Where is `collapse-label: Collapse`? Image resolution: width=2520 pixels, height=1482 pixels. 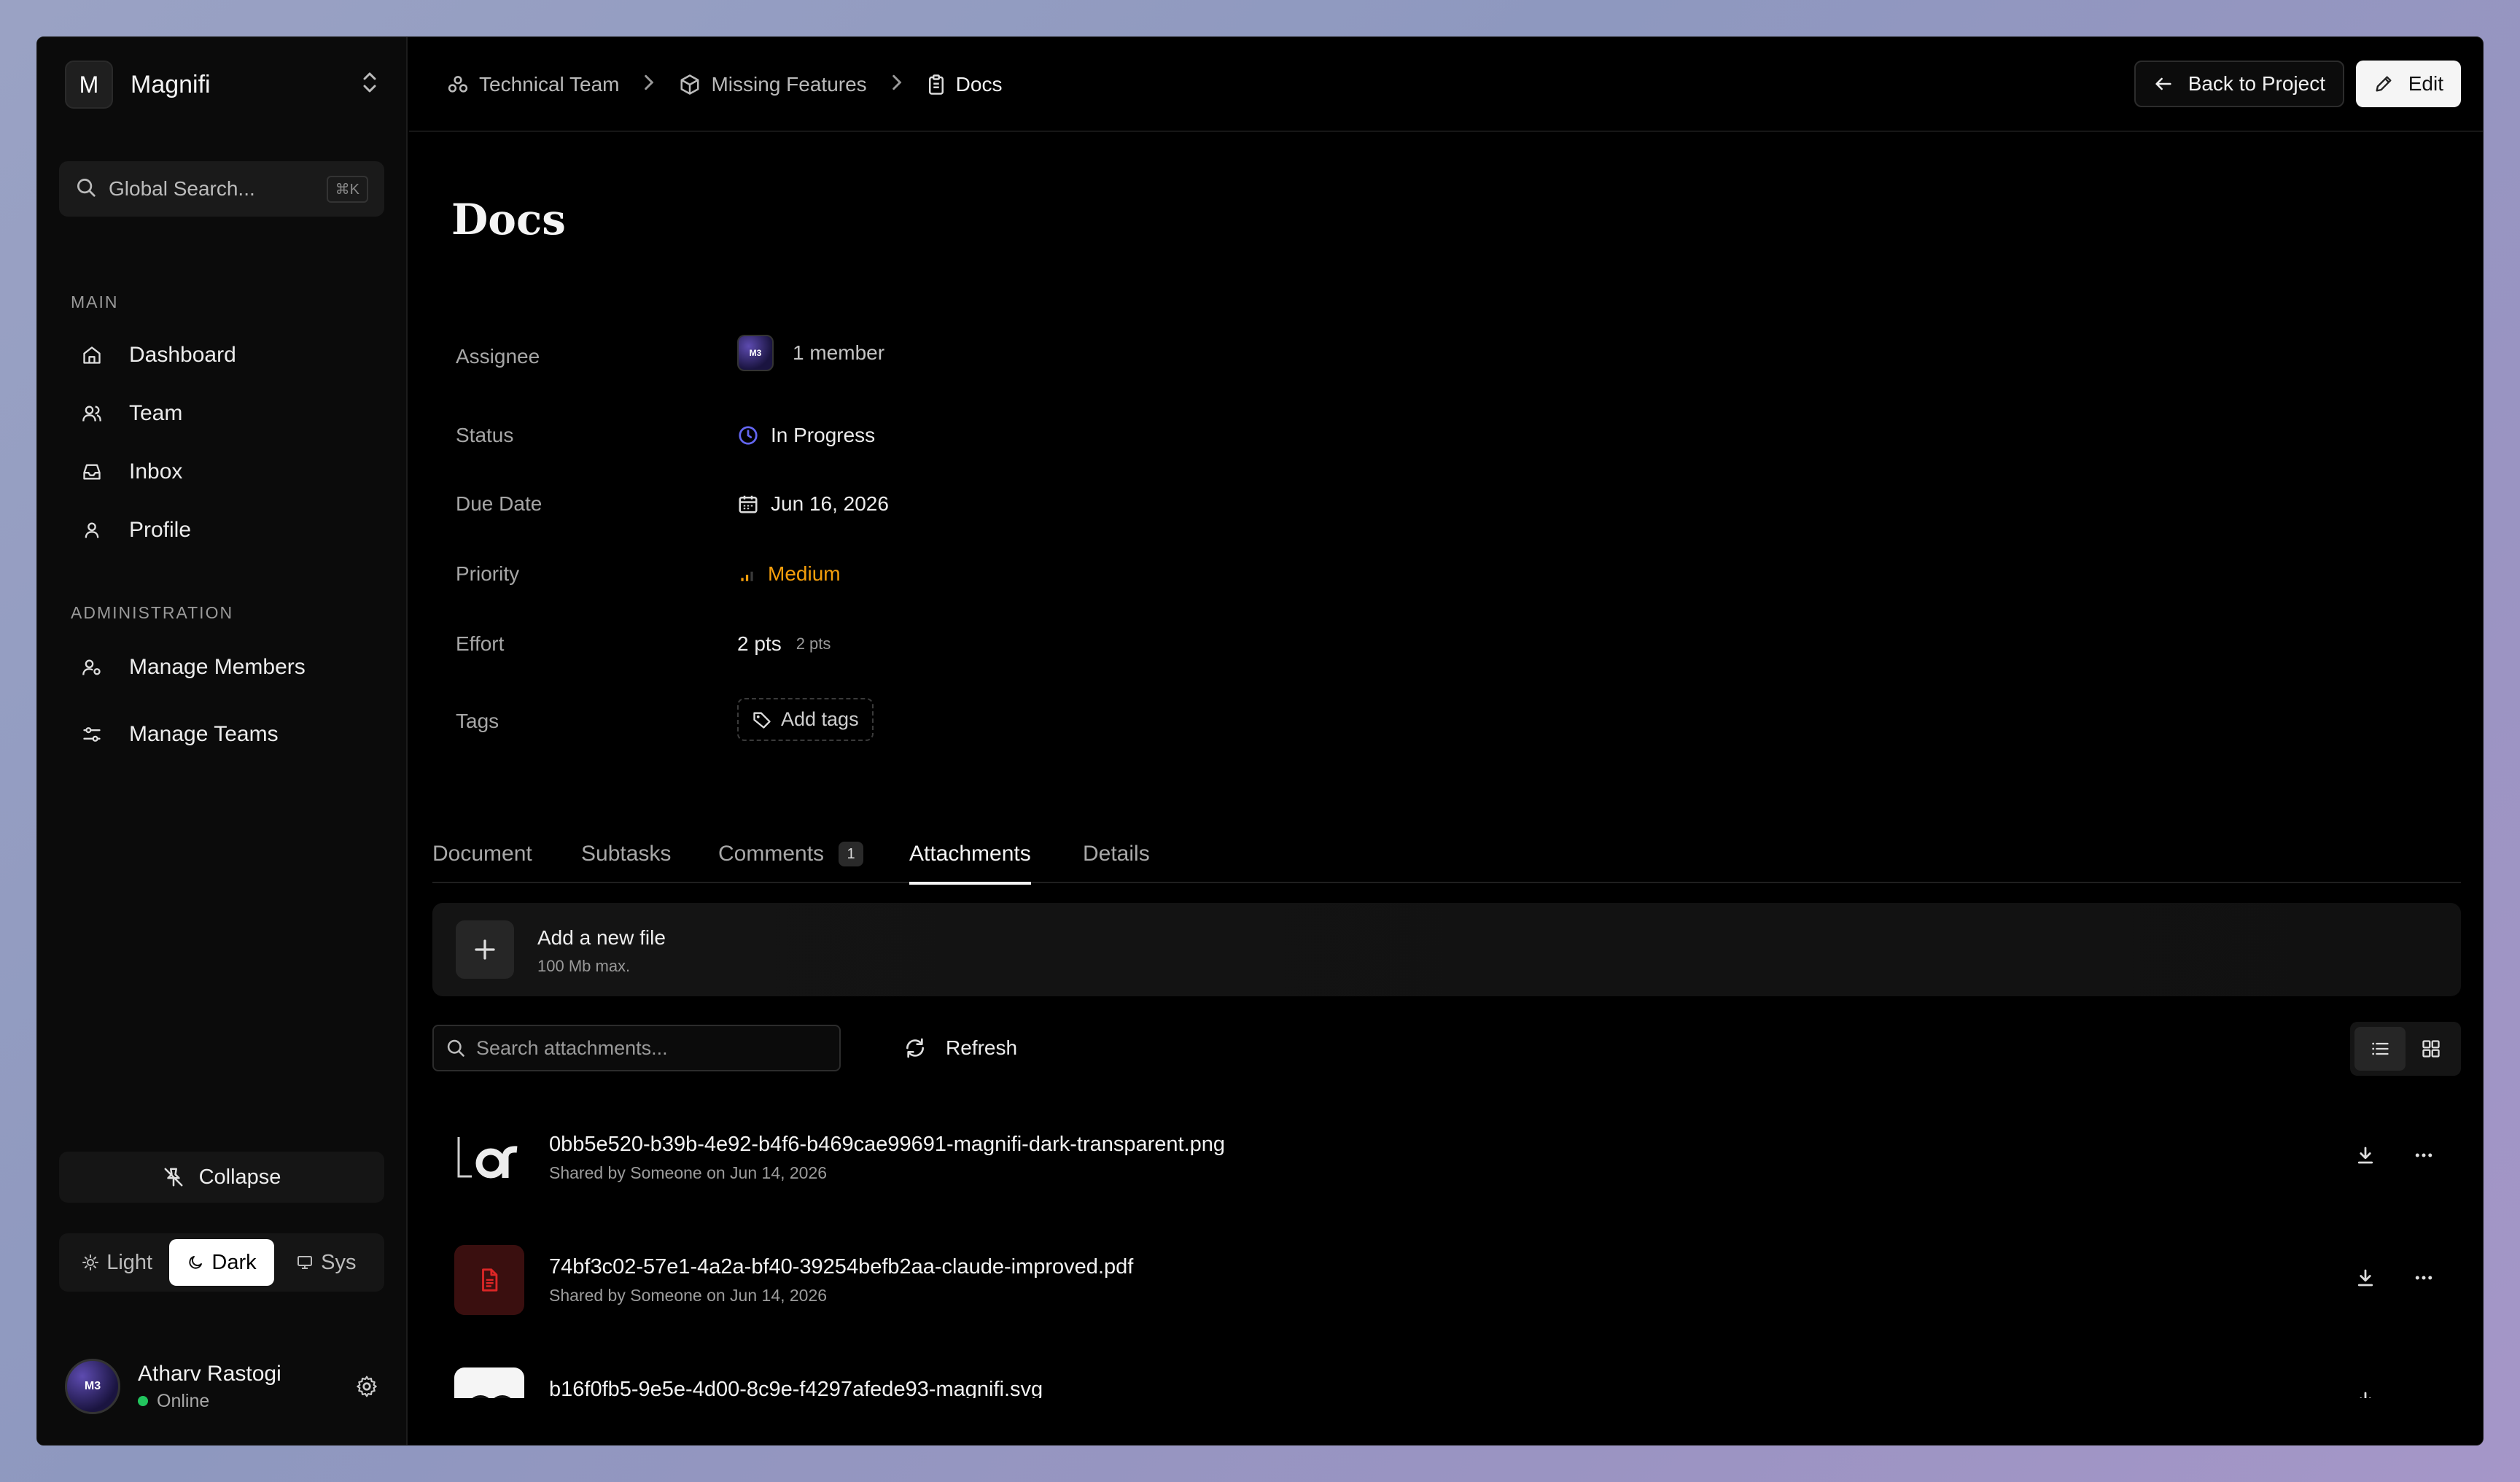
collapse-label: Collapse is located at coordinates (239, 1177).